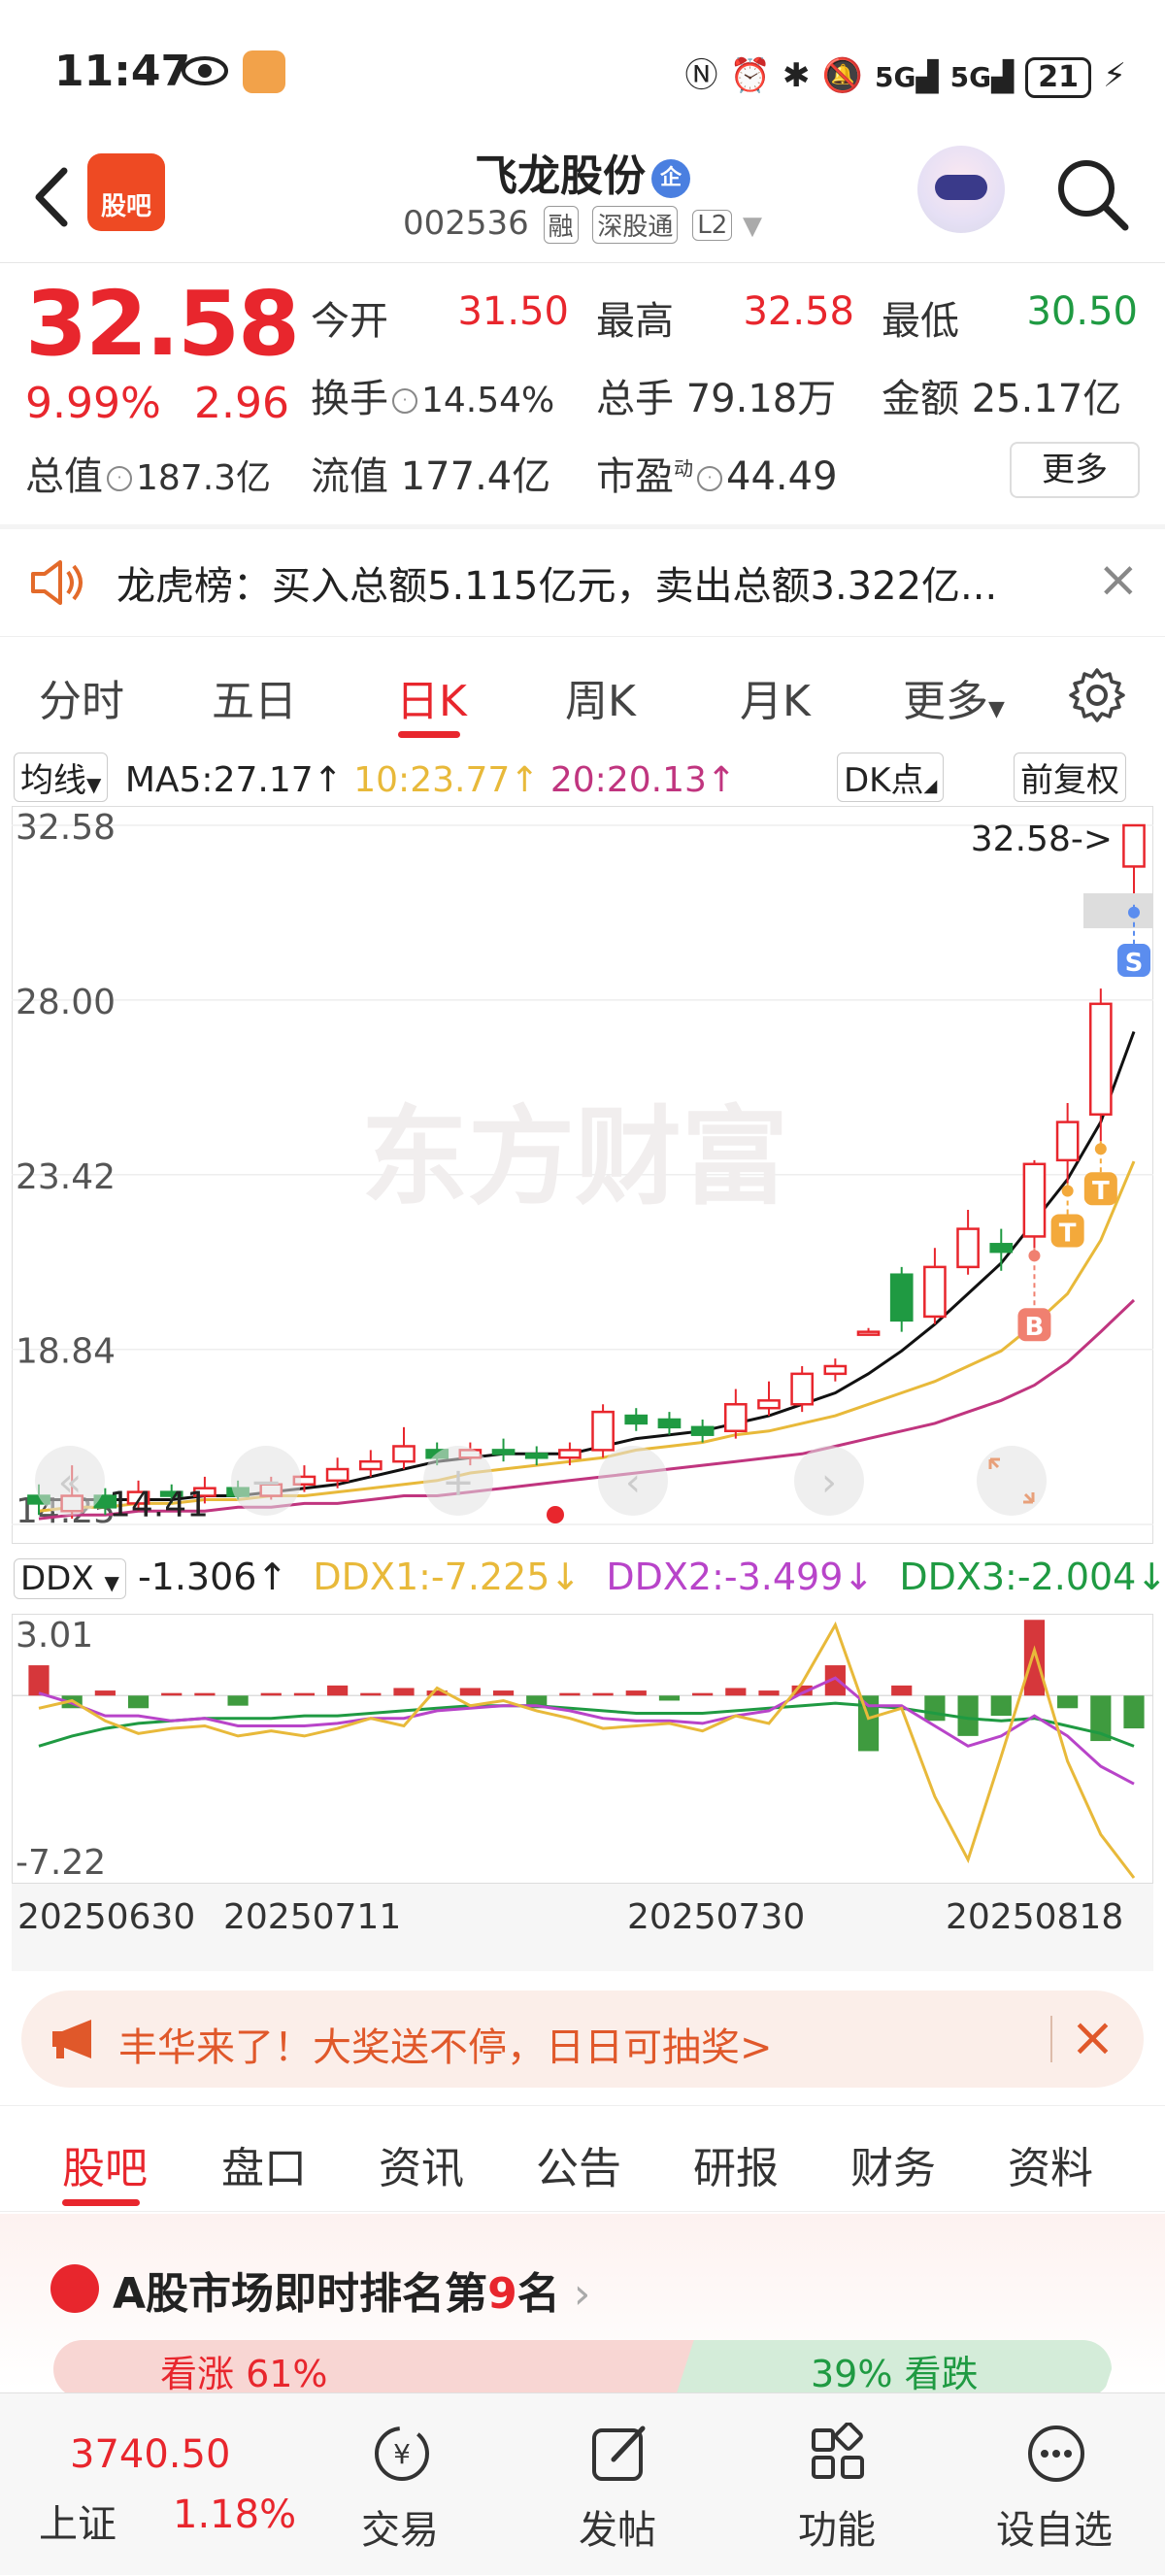 This screenshot has height=2576, width=1165. I want to click on tab-news: 资讯, so click(421, 2164).